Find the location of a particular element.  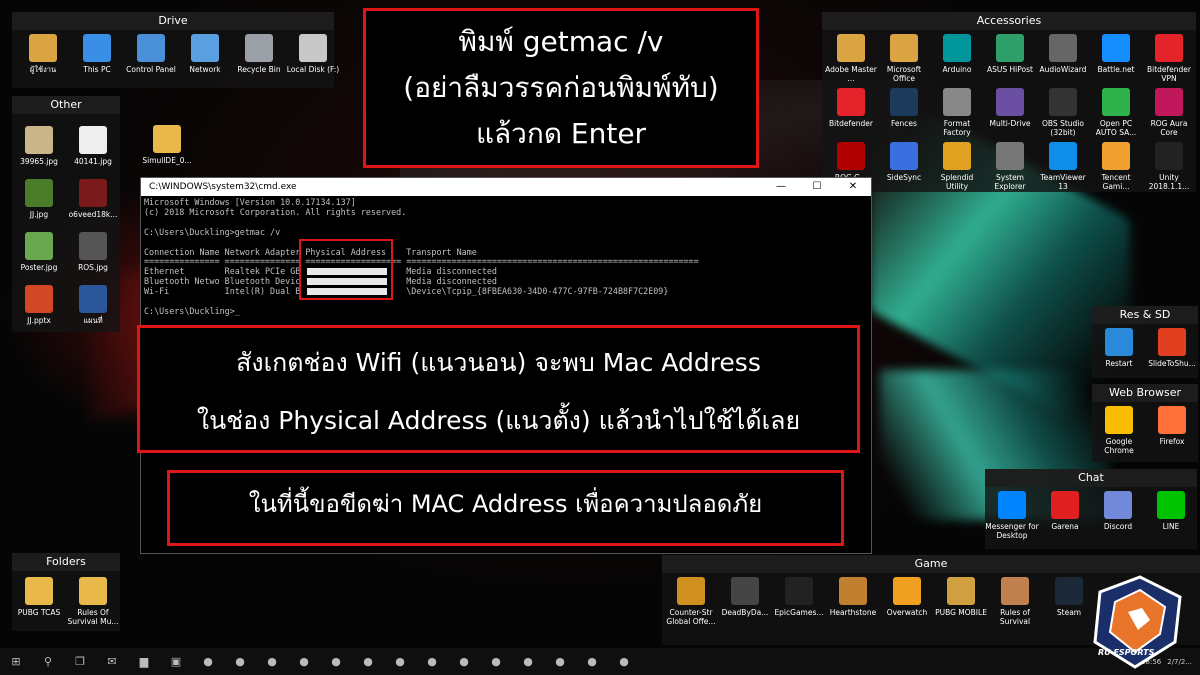

file-explorer-icon: ▆ is located at coordinates (144, 662).